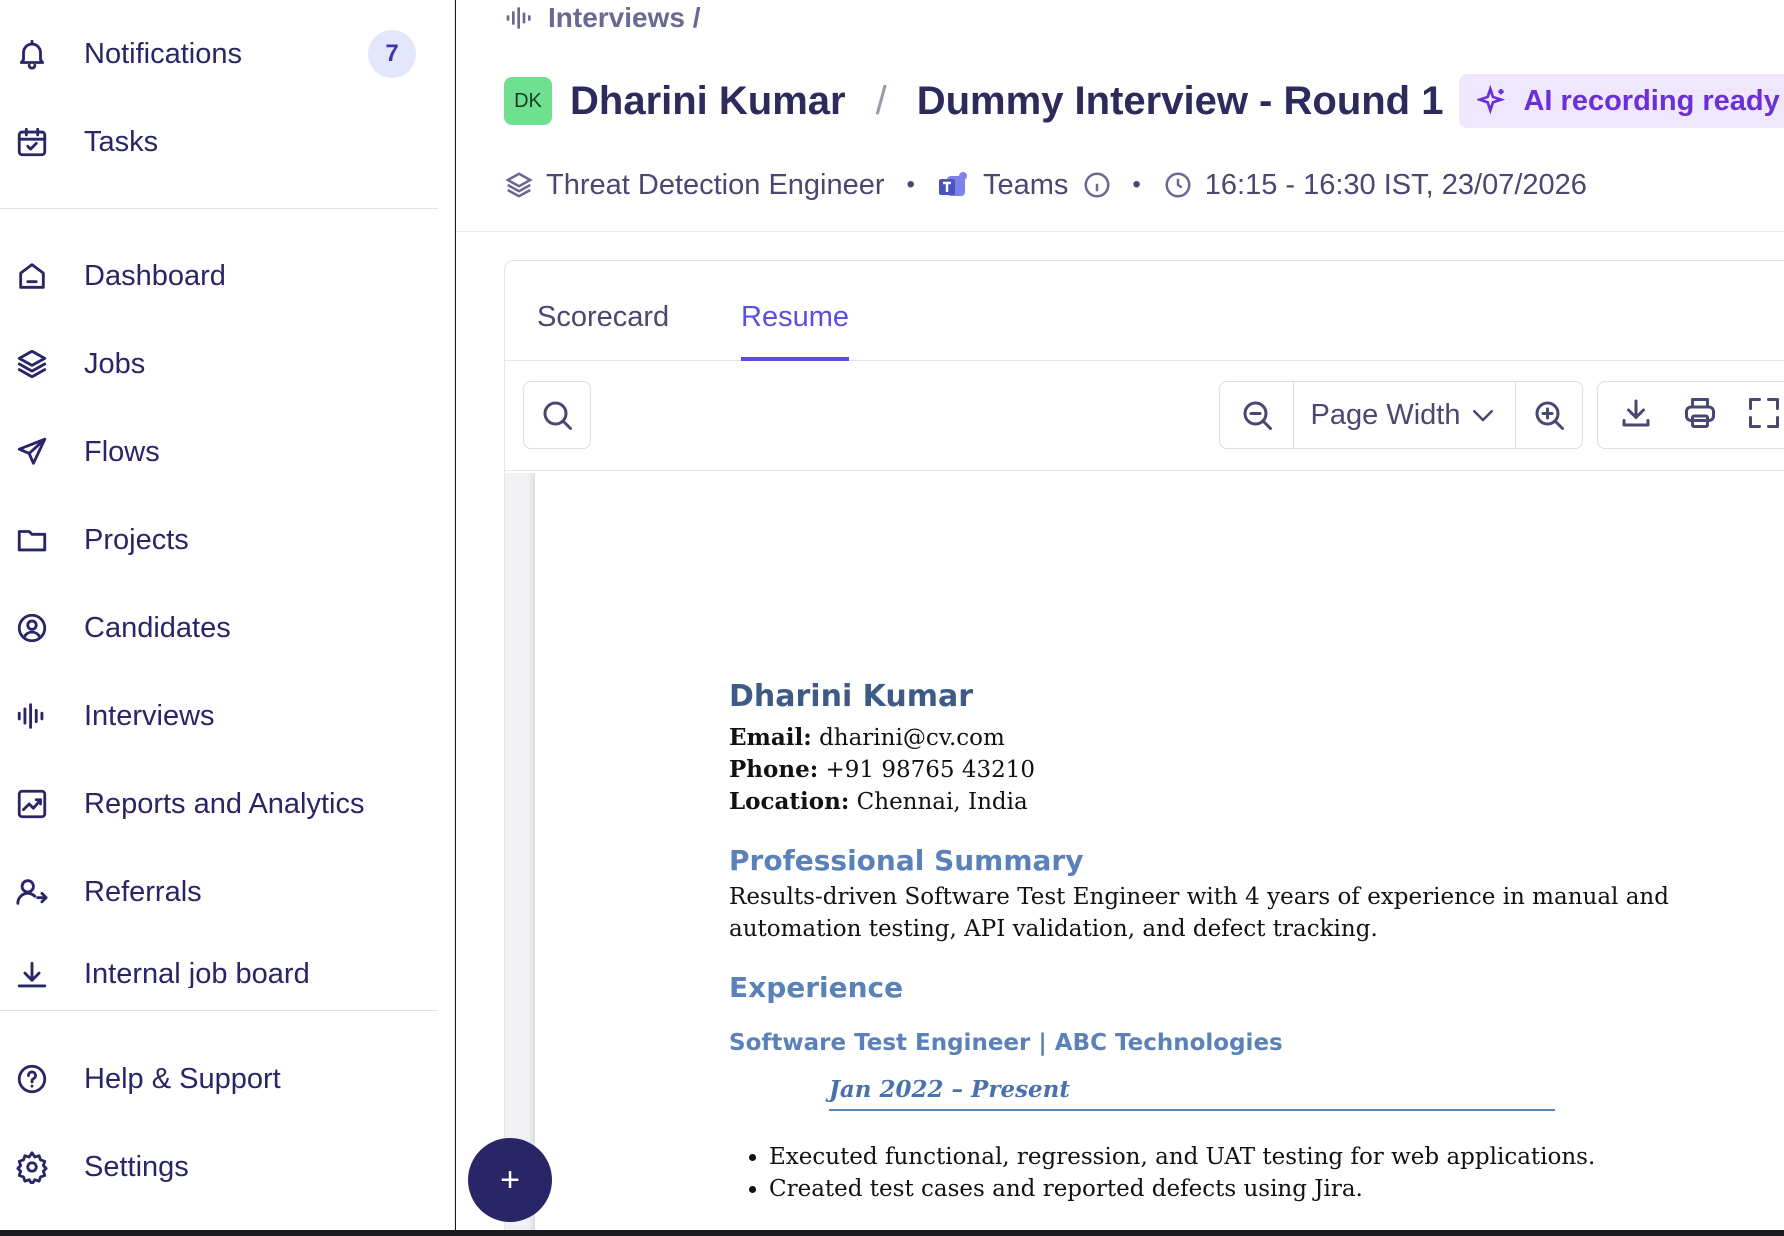  I want to click on print-button, so click(1700, 415).